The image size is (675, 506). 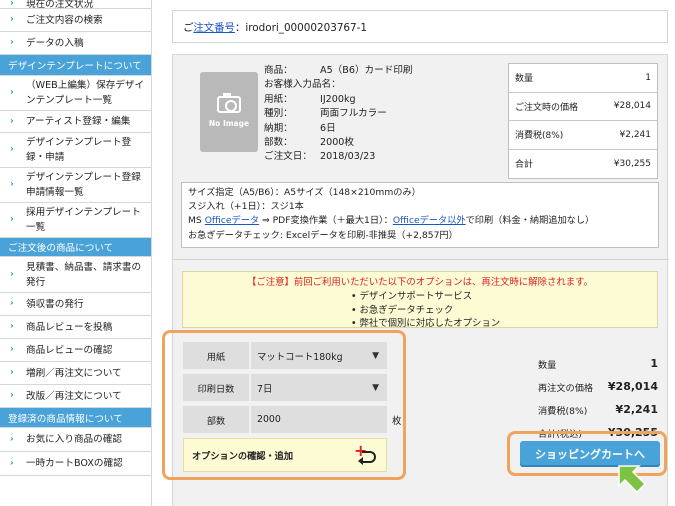 I want to click on spec-row: 部数： 2000枚, so click(x=338, y=143).